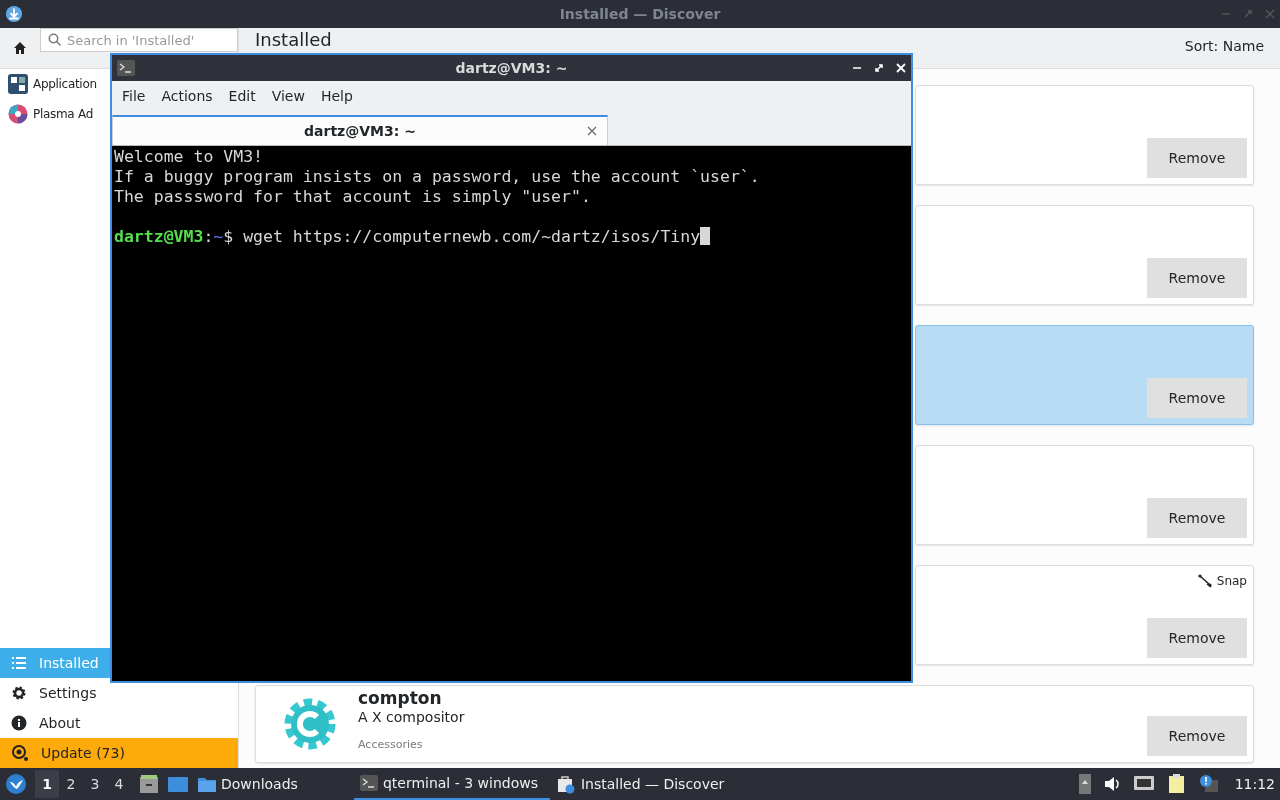 This screenshot has width=1280, height=800. What do you see at coordinates (353, 197) in the screenshot?
I see `terminal-line: The passsword for that account is simply "user".` at bounding box center [353, 197].